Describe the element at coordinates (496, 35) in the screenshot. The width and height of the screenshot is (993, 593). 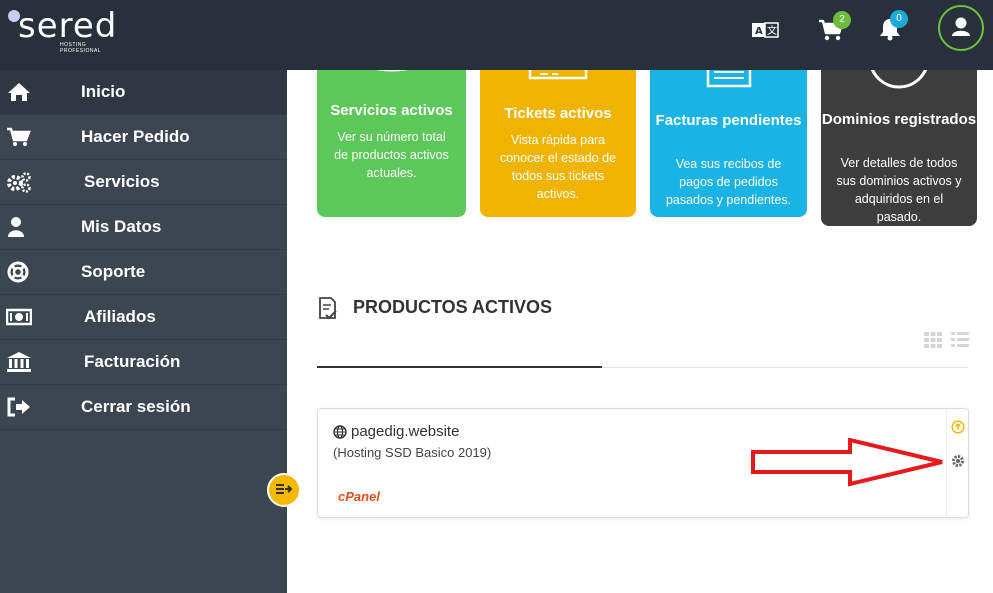
I see `top-bar: sered HOSTING PROFESIONAL A 文 2 0` at that location.